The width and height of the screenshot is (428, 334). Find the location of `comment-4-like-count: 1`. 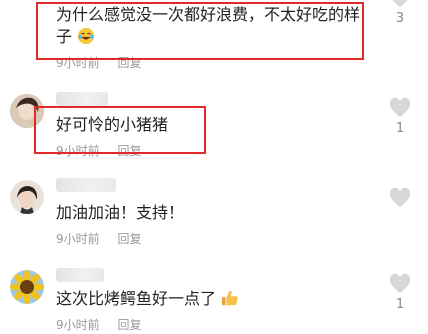

comment-4-like-count: 1 is located at coordinates (400, 304).